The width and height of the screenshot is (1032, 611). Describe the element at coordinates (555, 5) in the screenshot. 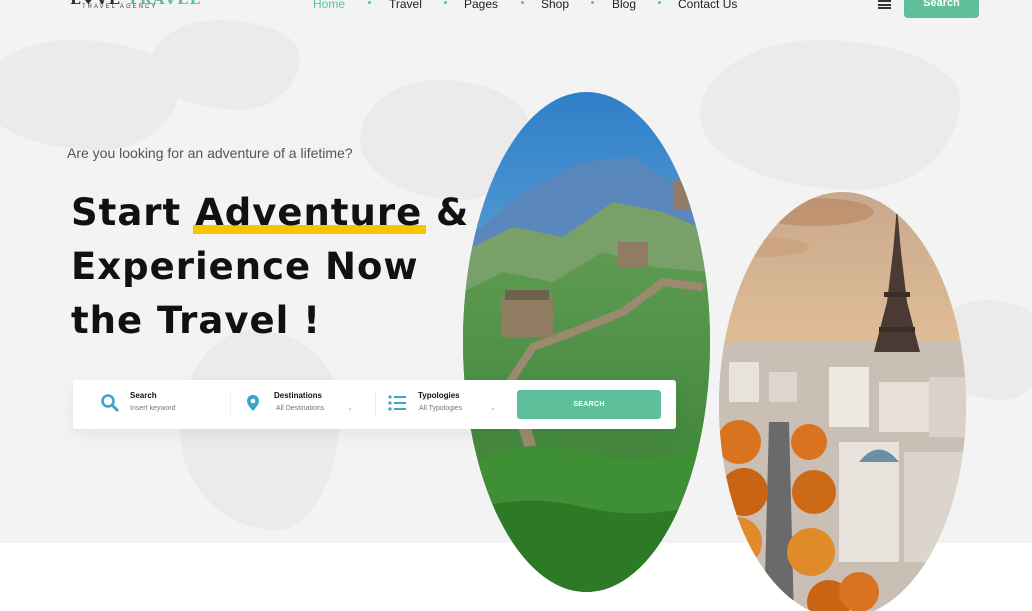

I see `nav-item-shop: Shop` at that location.